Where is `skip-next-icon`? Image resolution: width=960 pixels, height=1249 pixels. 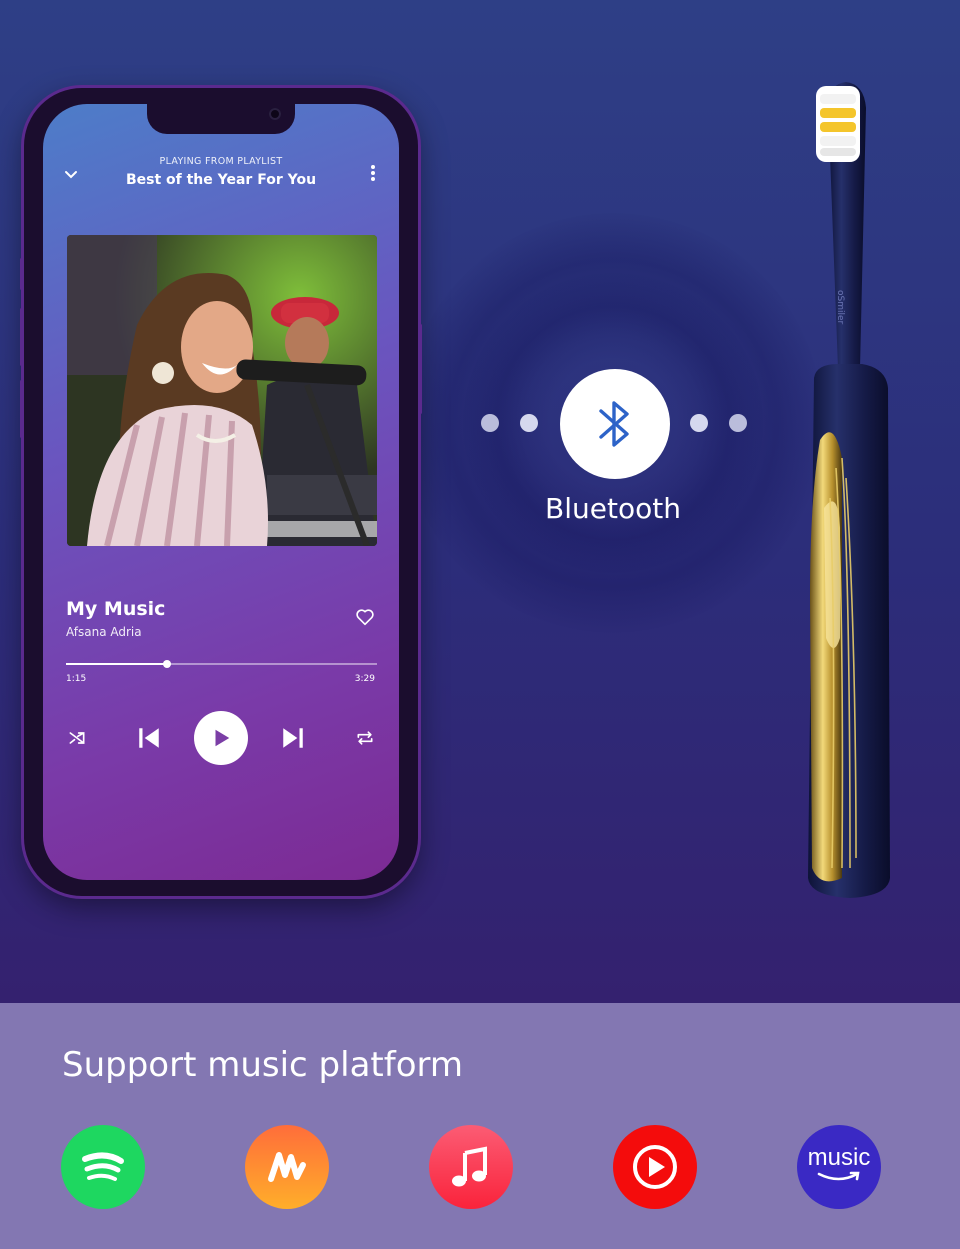
skip-next-icon is located at coordinates (293, 738).